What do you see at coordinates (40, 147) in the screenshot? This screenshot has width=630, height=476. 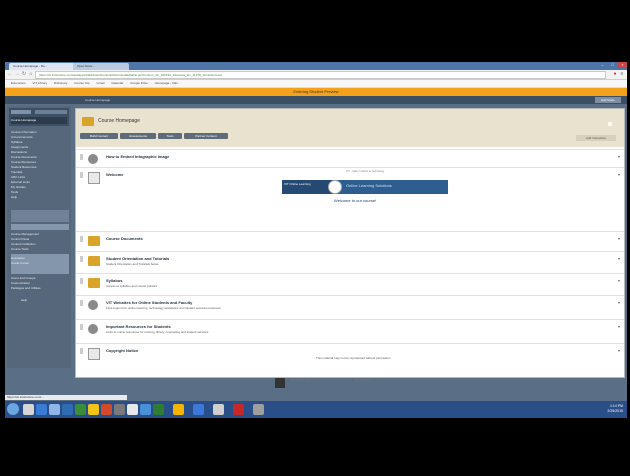 I see `course-menu-item: Assignments` at bounding box center [40, 147].